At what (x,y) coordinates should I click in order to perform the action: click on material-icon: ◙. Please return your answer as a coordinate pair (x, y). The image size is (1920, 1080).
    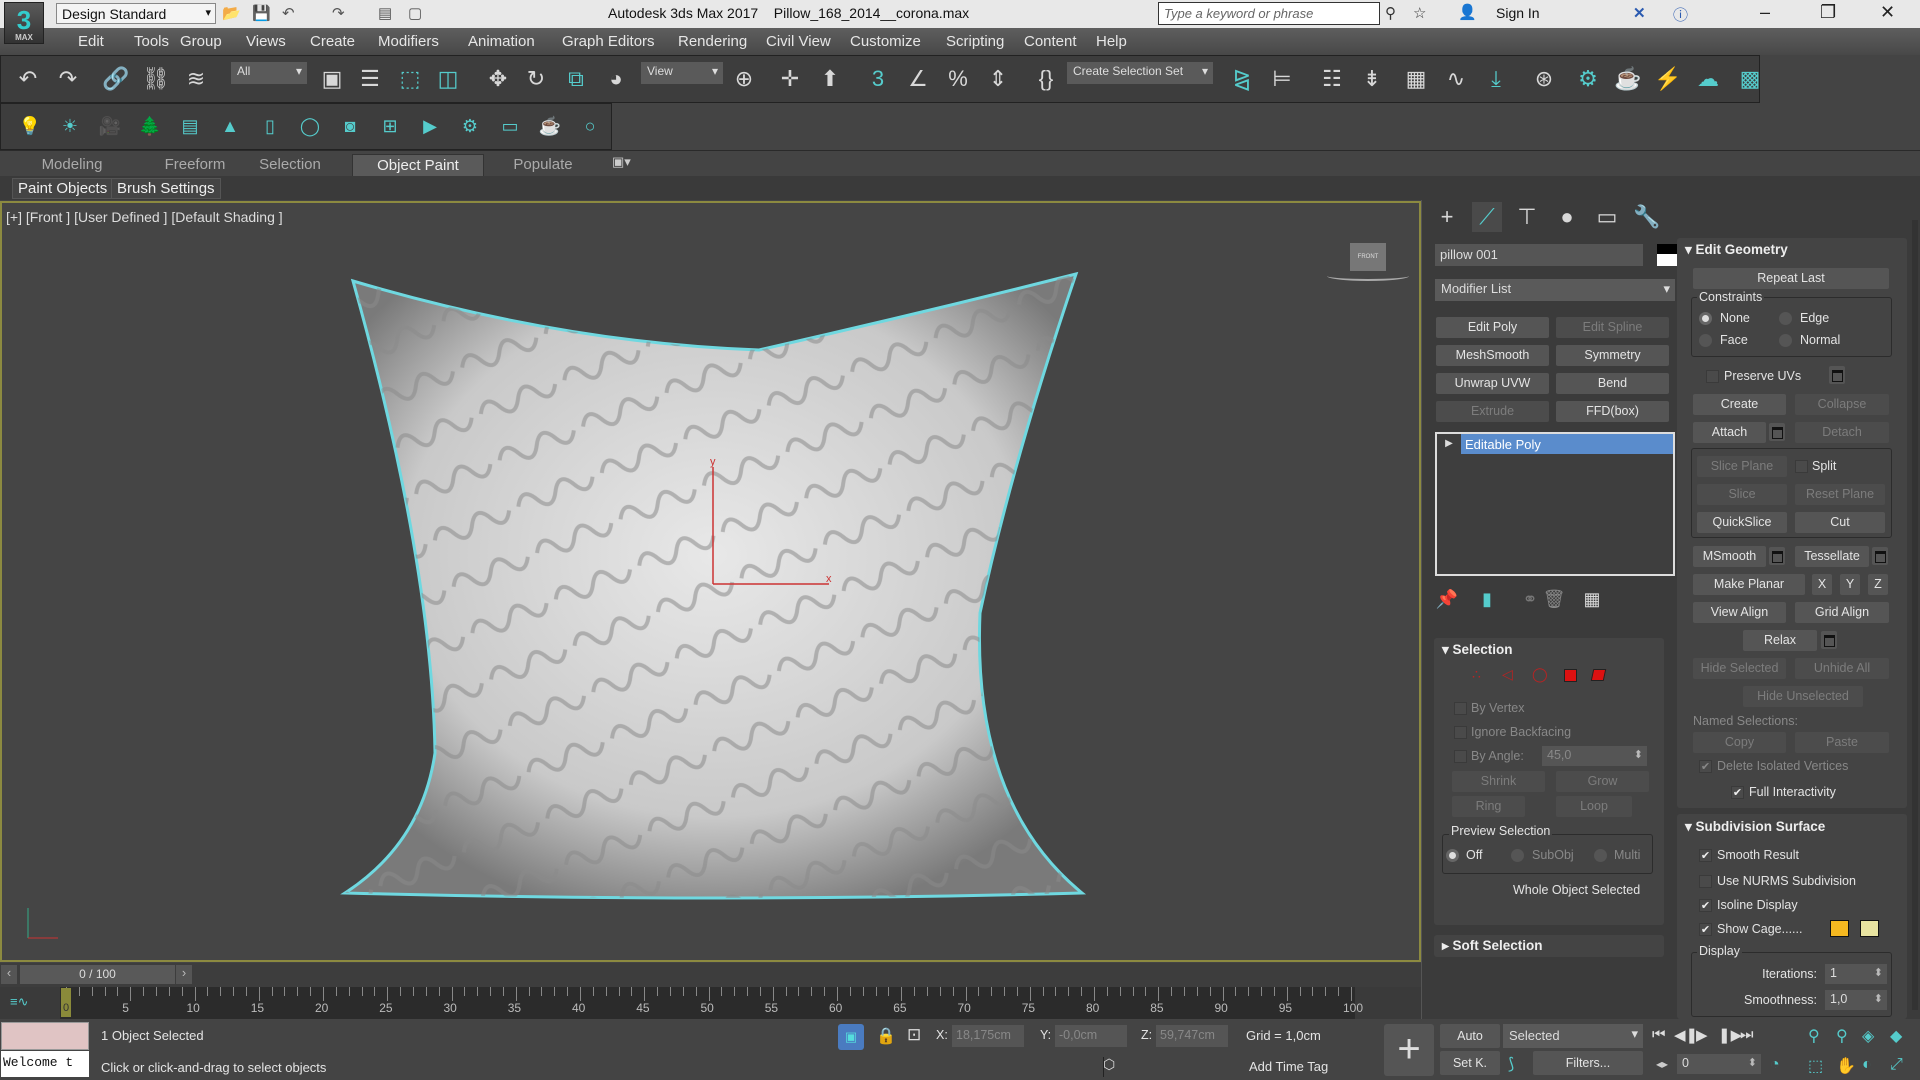
    Looking at the image, I should click on (350, 126).